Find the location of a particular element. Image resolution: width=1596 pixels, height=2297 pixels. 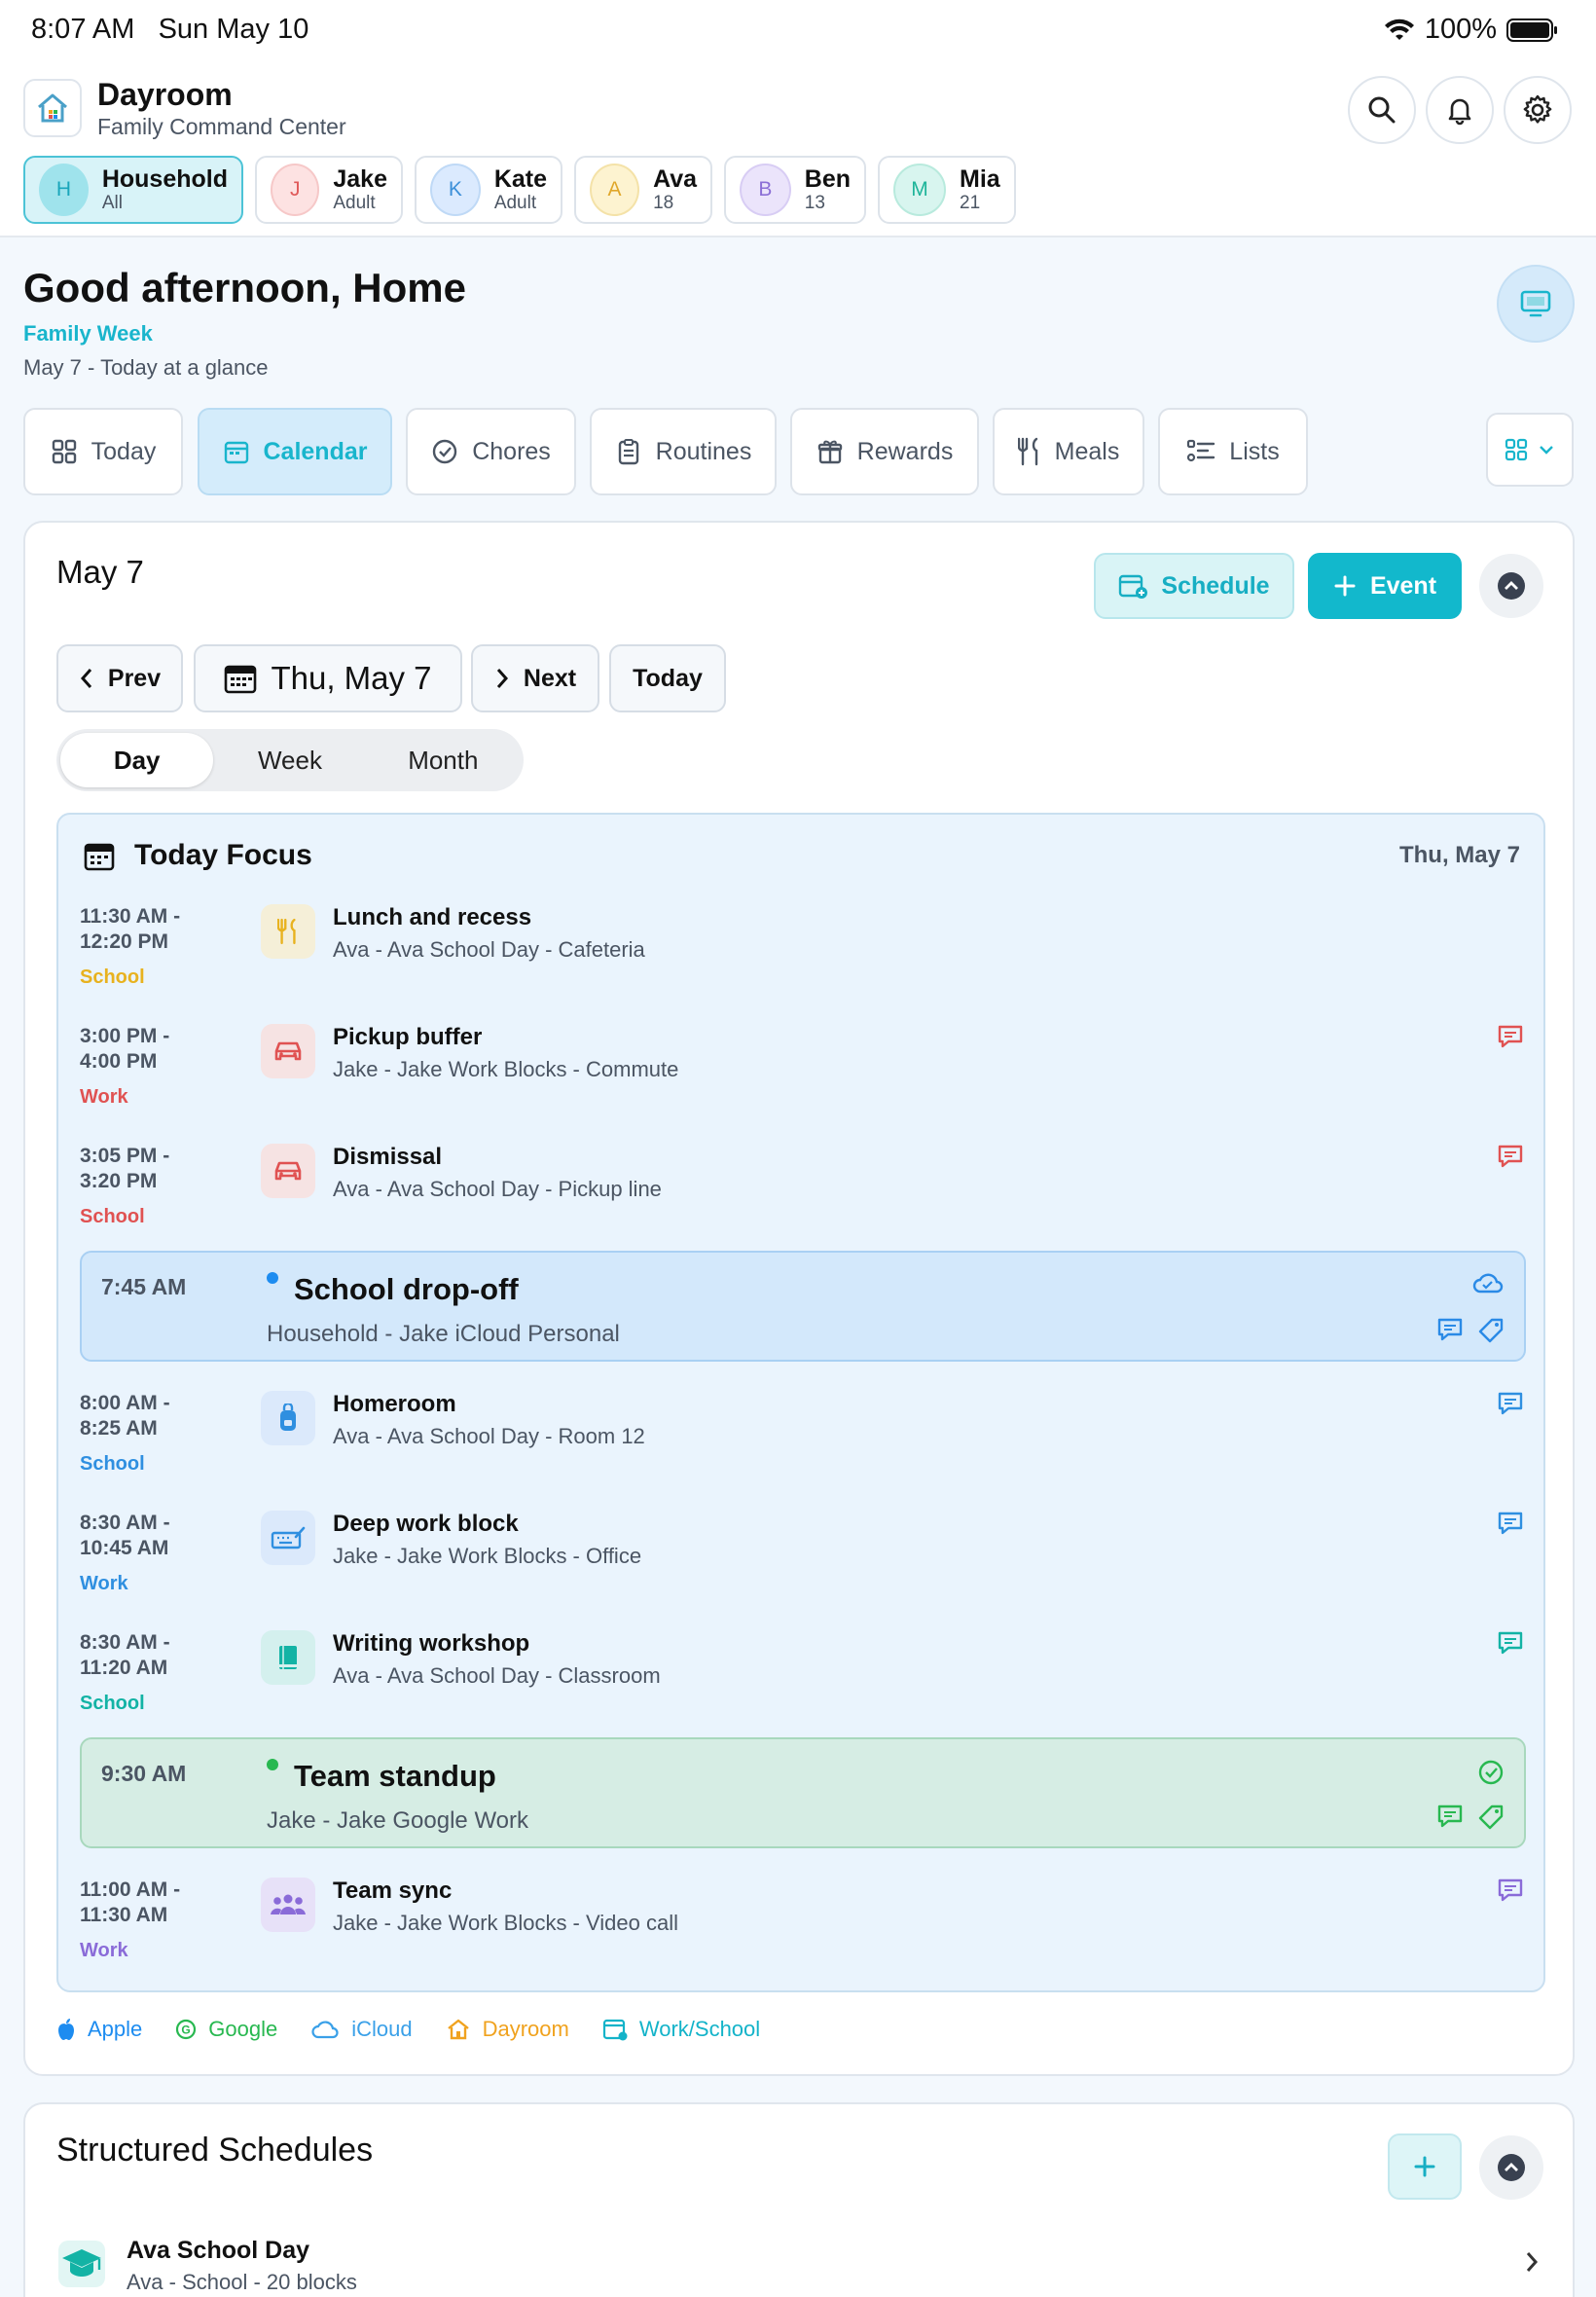

view-segmented-control: Day Week Month is located at coordinates (290, 760).